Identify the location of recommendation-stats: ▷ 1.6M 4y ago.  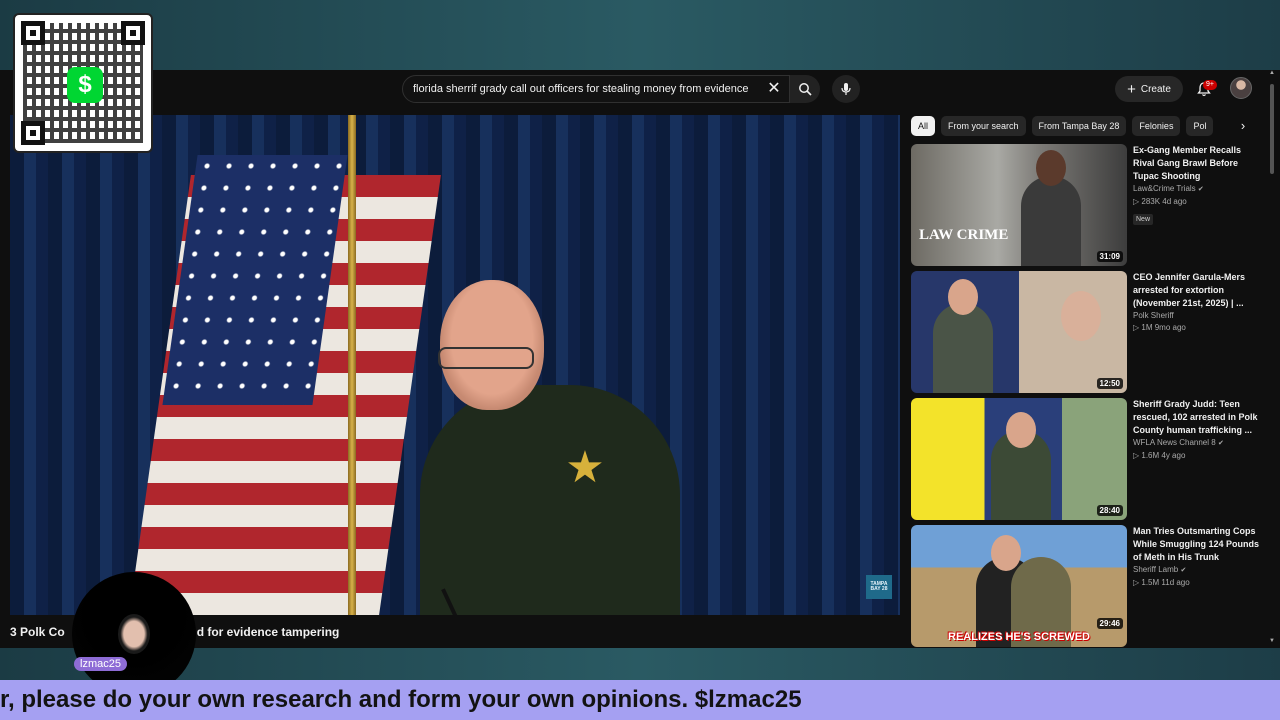
(1159, 455).